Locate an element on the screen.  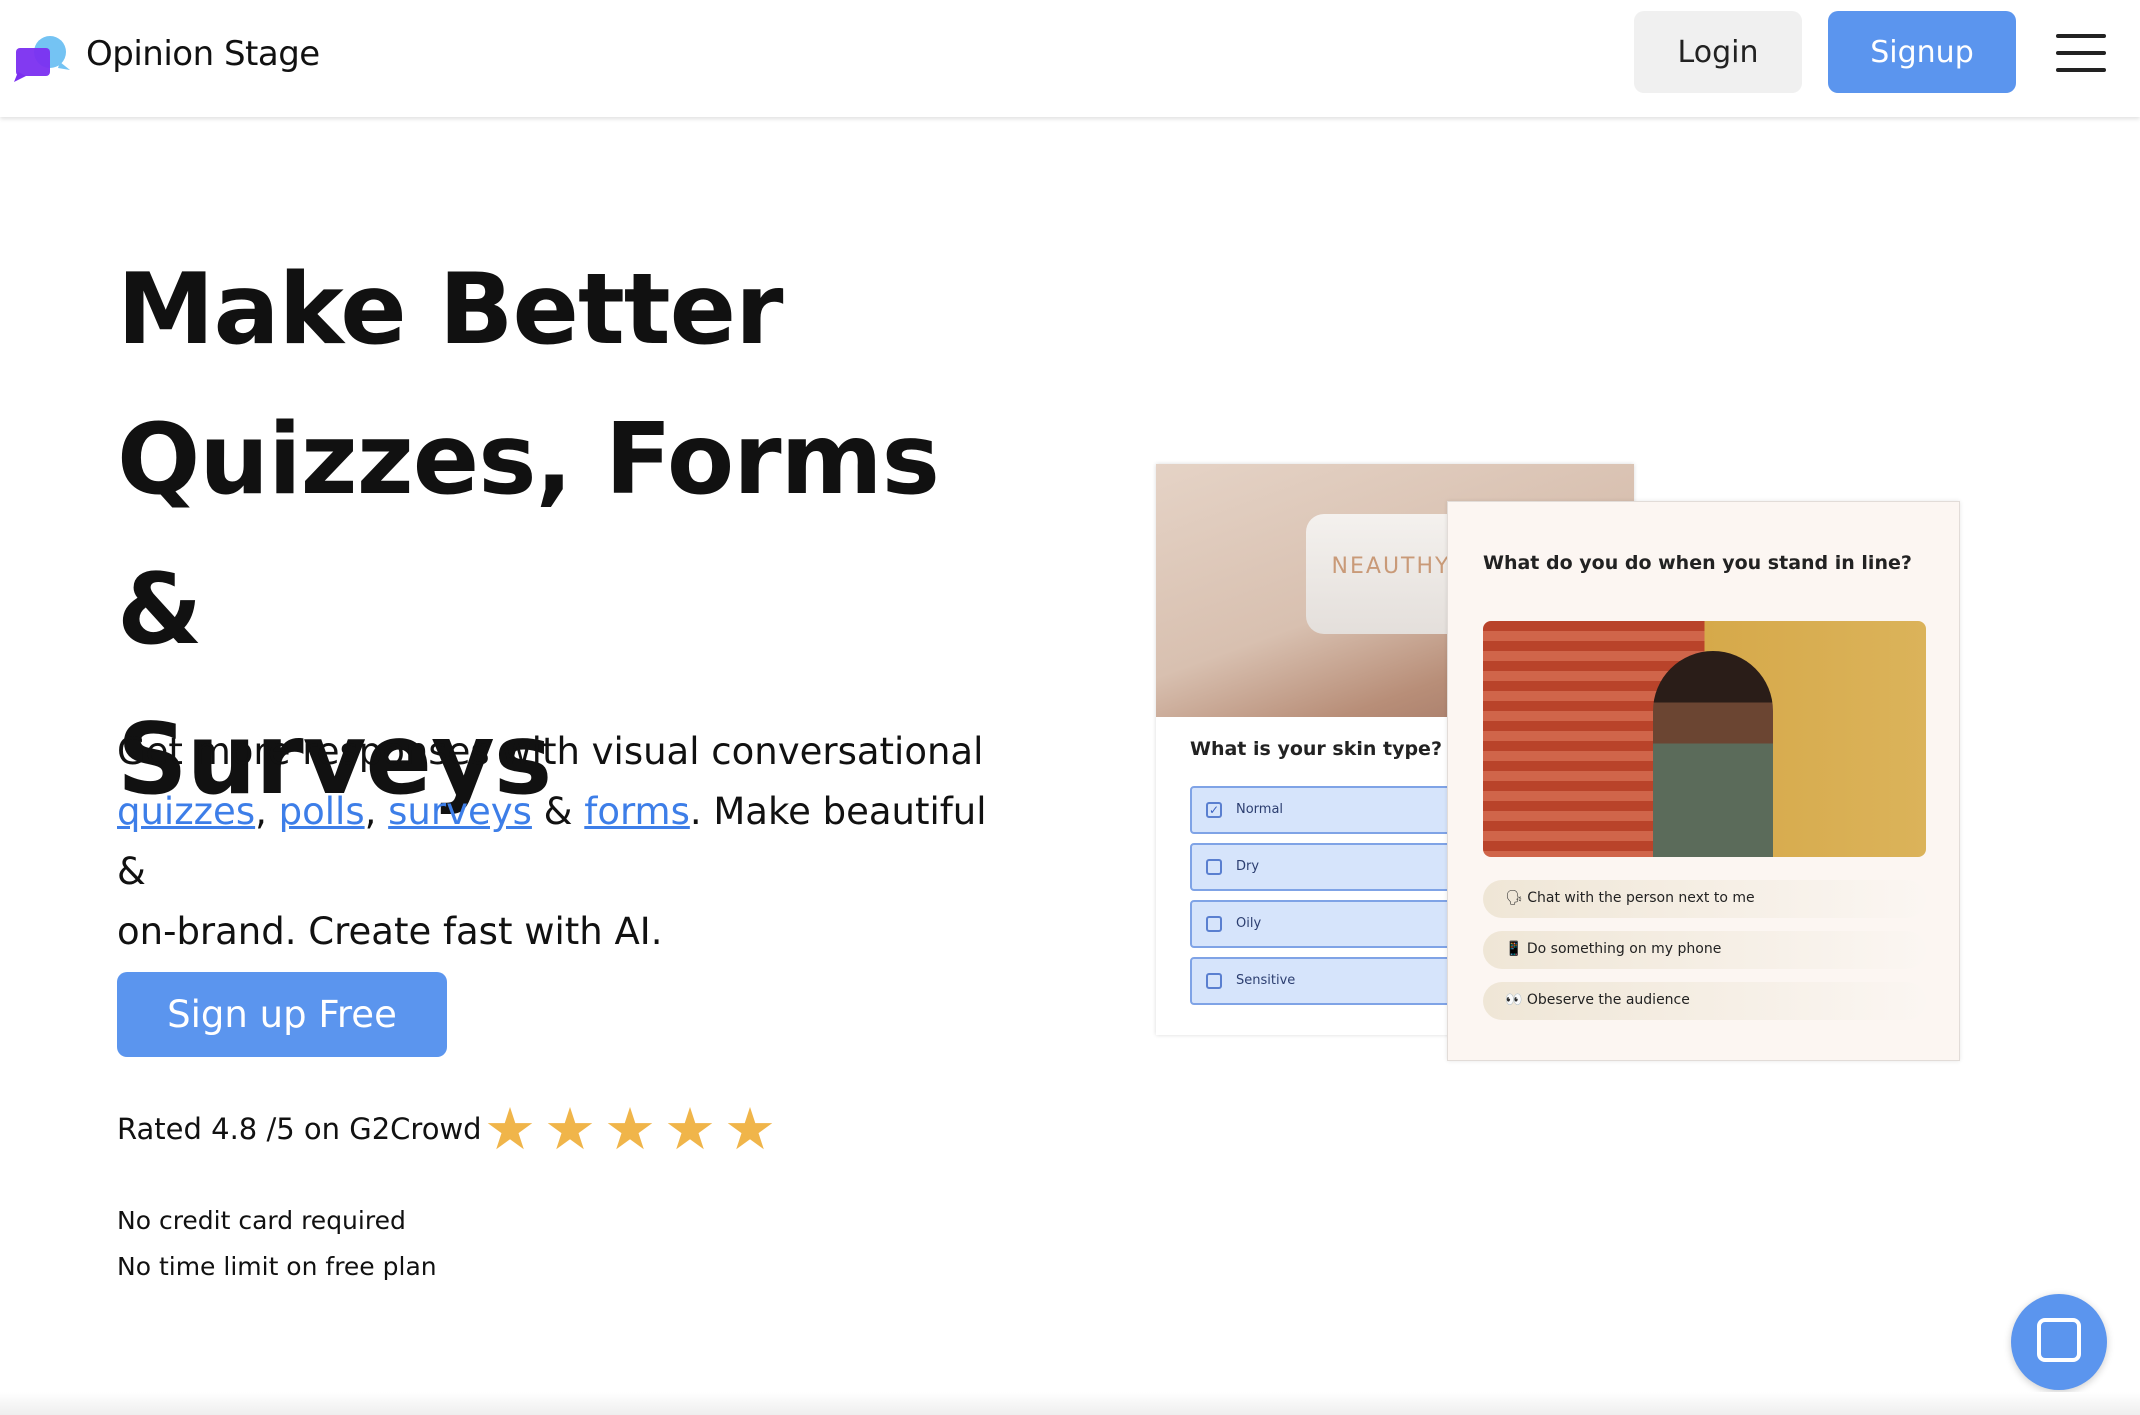
link-polls: polls is located at coordinates (322, 811).